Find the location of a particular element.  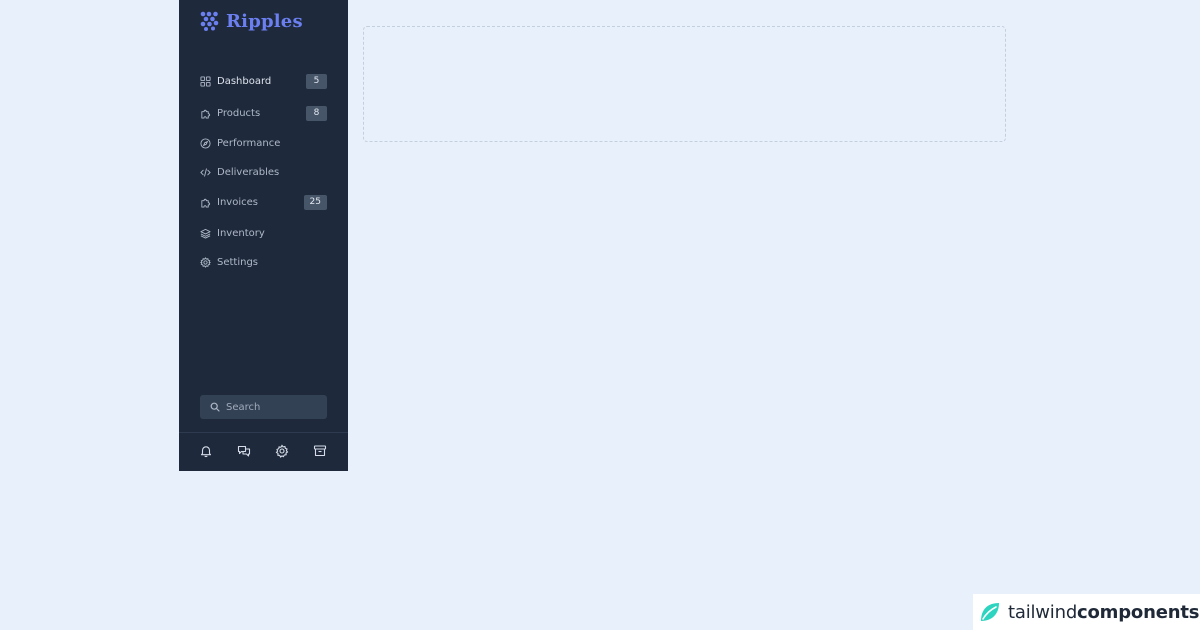

sidebar-item-performance: Performance is located at coordinates (263, 143).